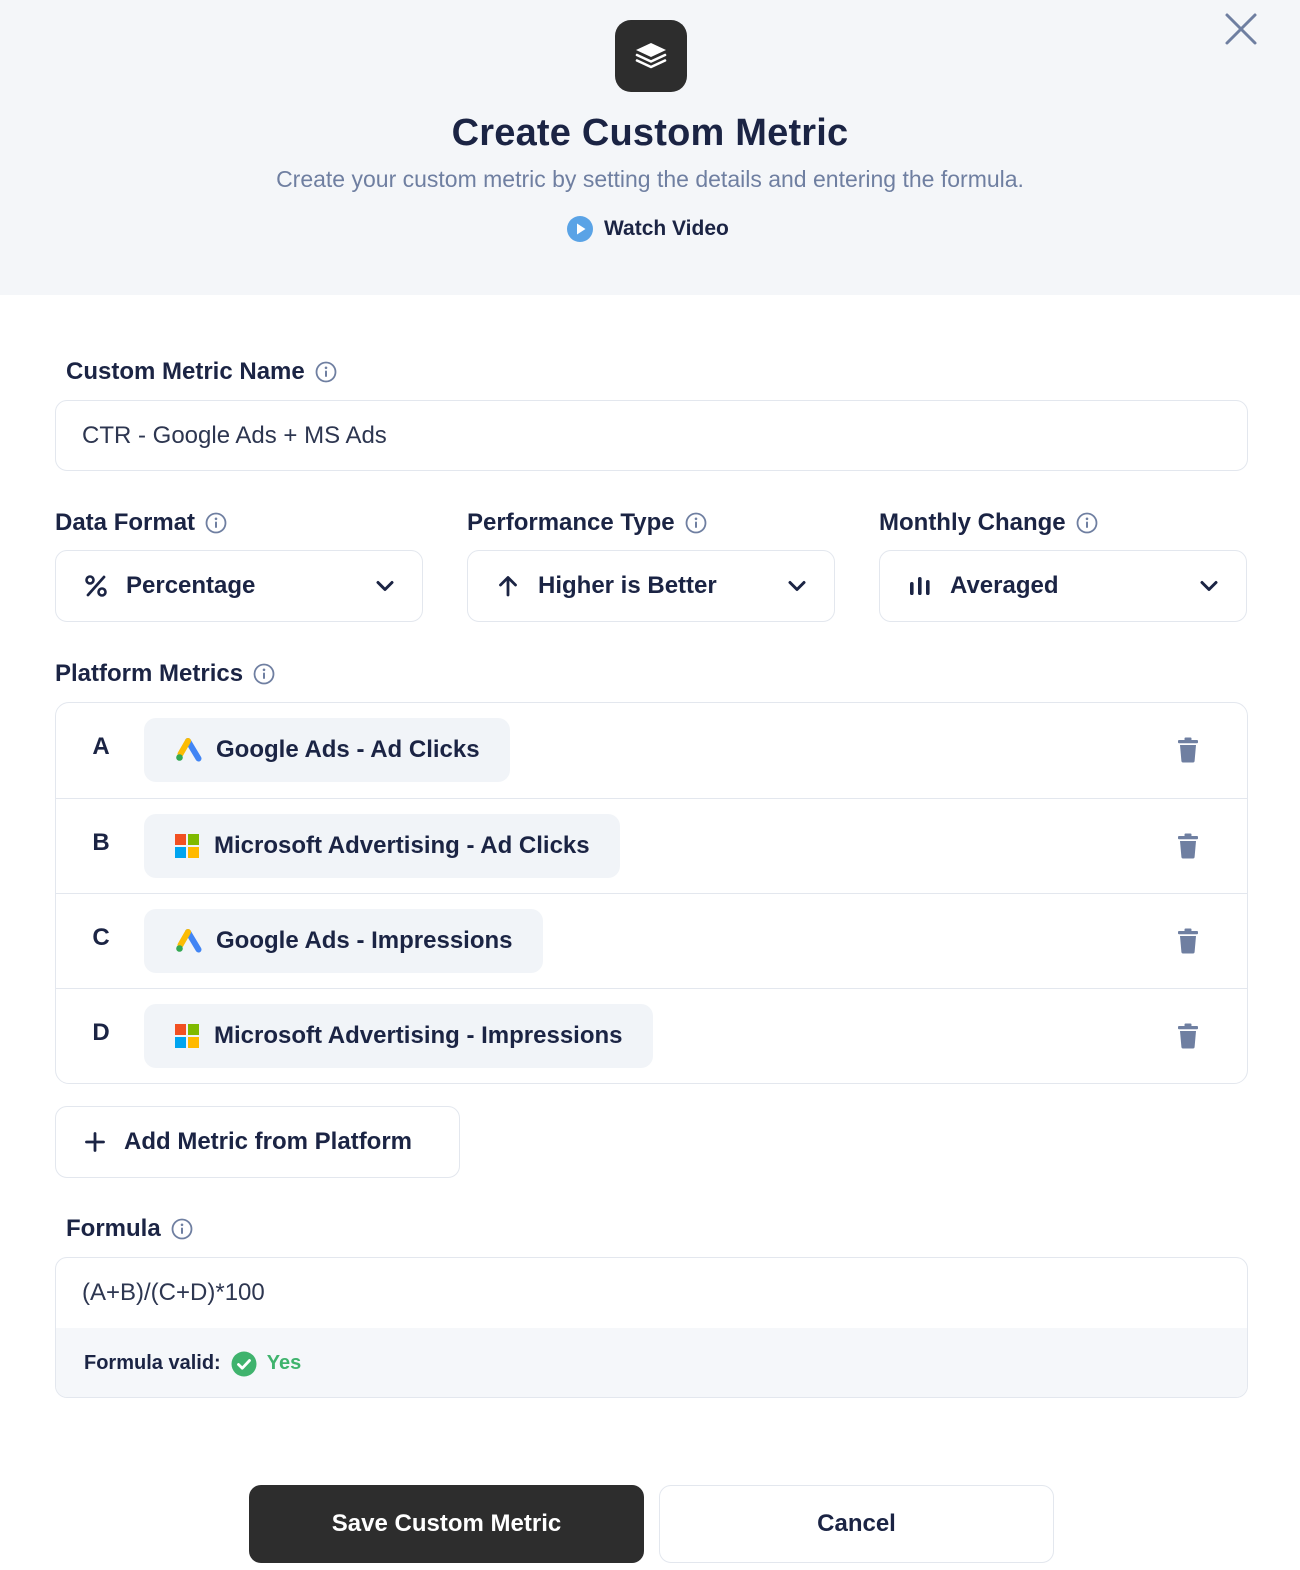 The width and height of the screenshot is (1300, 1570). I want to click on custom-metric-name-label-text: Custom Metric Name, so click(185, 371).